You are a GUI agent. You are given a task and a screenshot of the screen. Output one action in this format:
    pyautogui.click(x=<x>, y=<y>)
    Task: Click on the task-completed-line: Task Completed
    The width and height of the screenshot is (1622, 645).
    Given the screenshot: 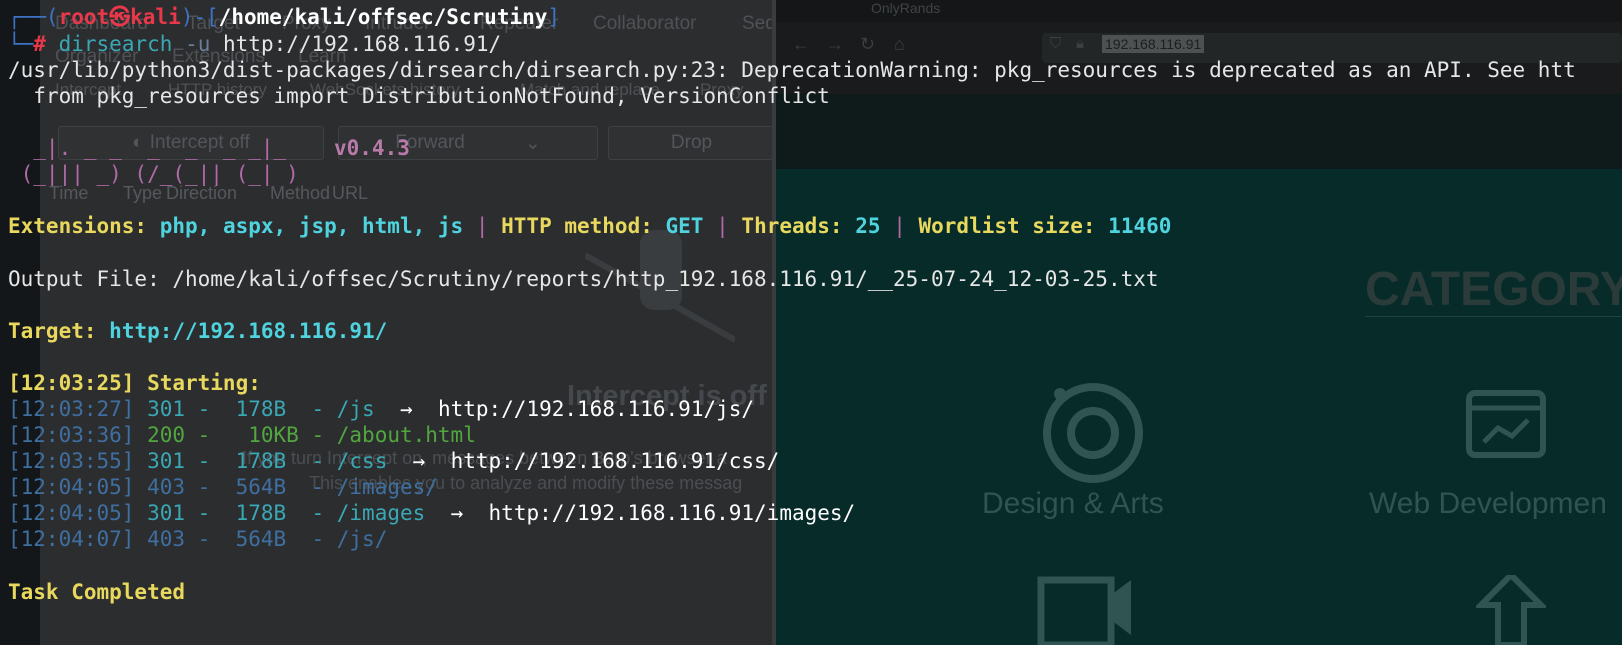 What is the action you would take?
    pyautogui.click(x=97, y=592)
    